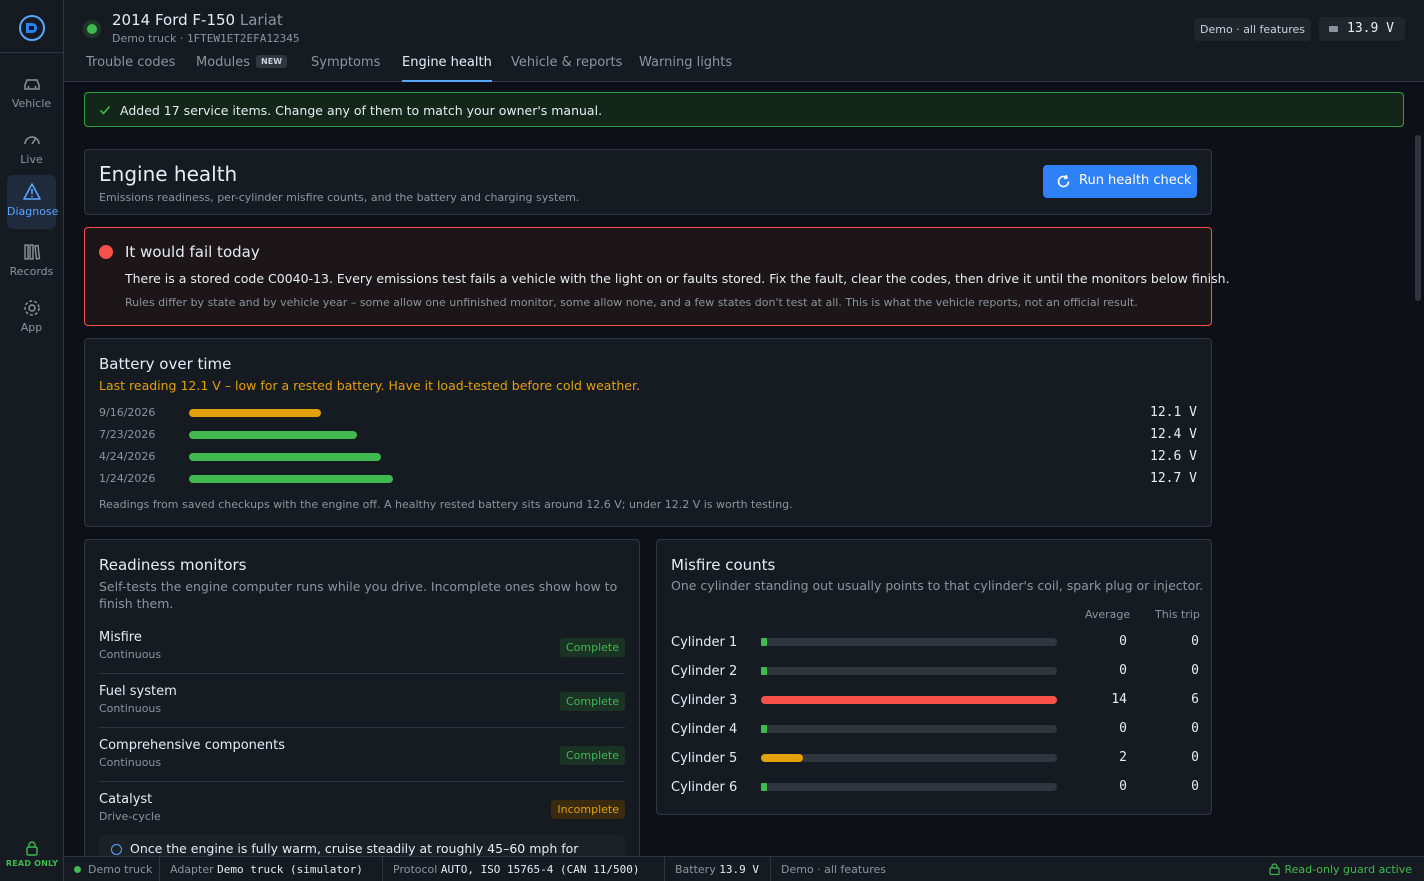 This screenshot has height=881, width=1424. I want to click on read-only-guard-text: Read-only guard active, so click(1348, 869).